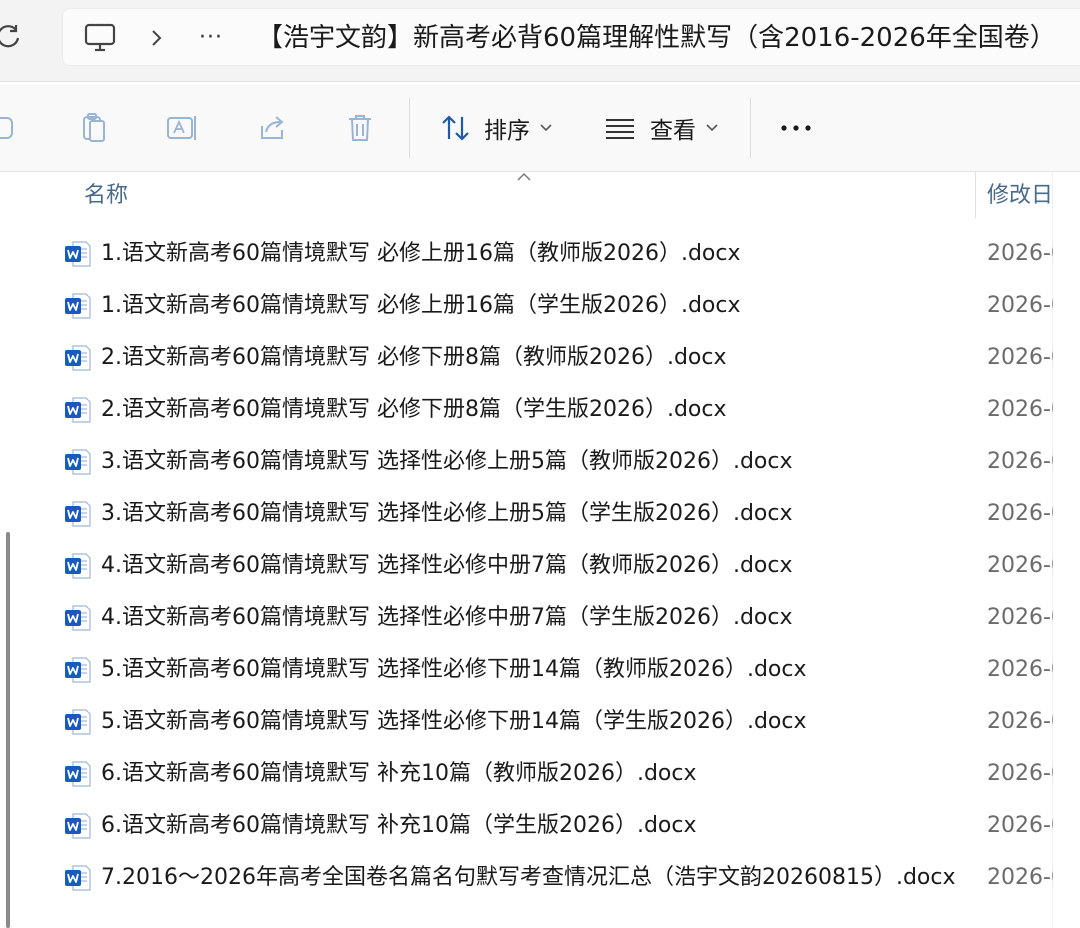 The image size is (1080, 928). Describe the element at coordinates (211, 38) in the screenshot. I see `breadcrumb-overflow-button: ···` at that location.